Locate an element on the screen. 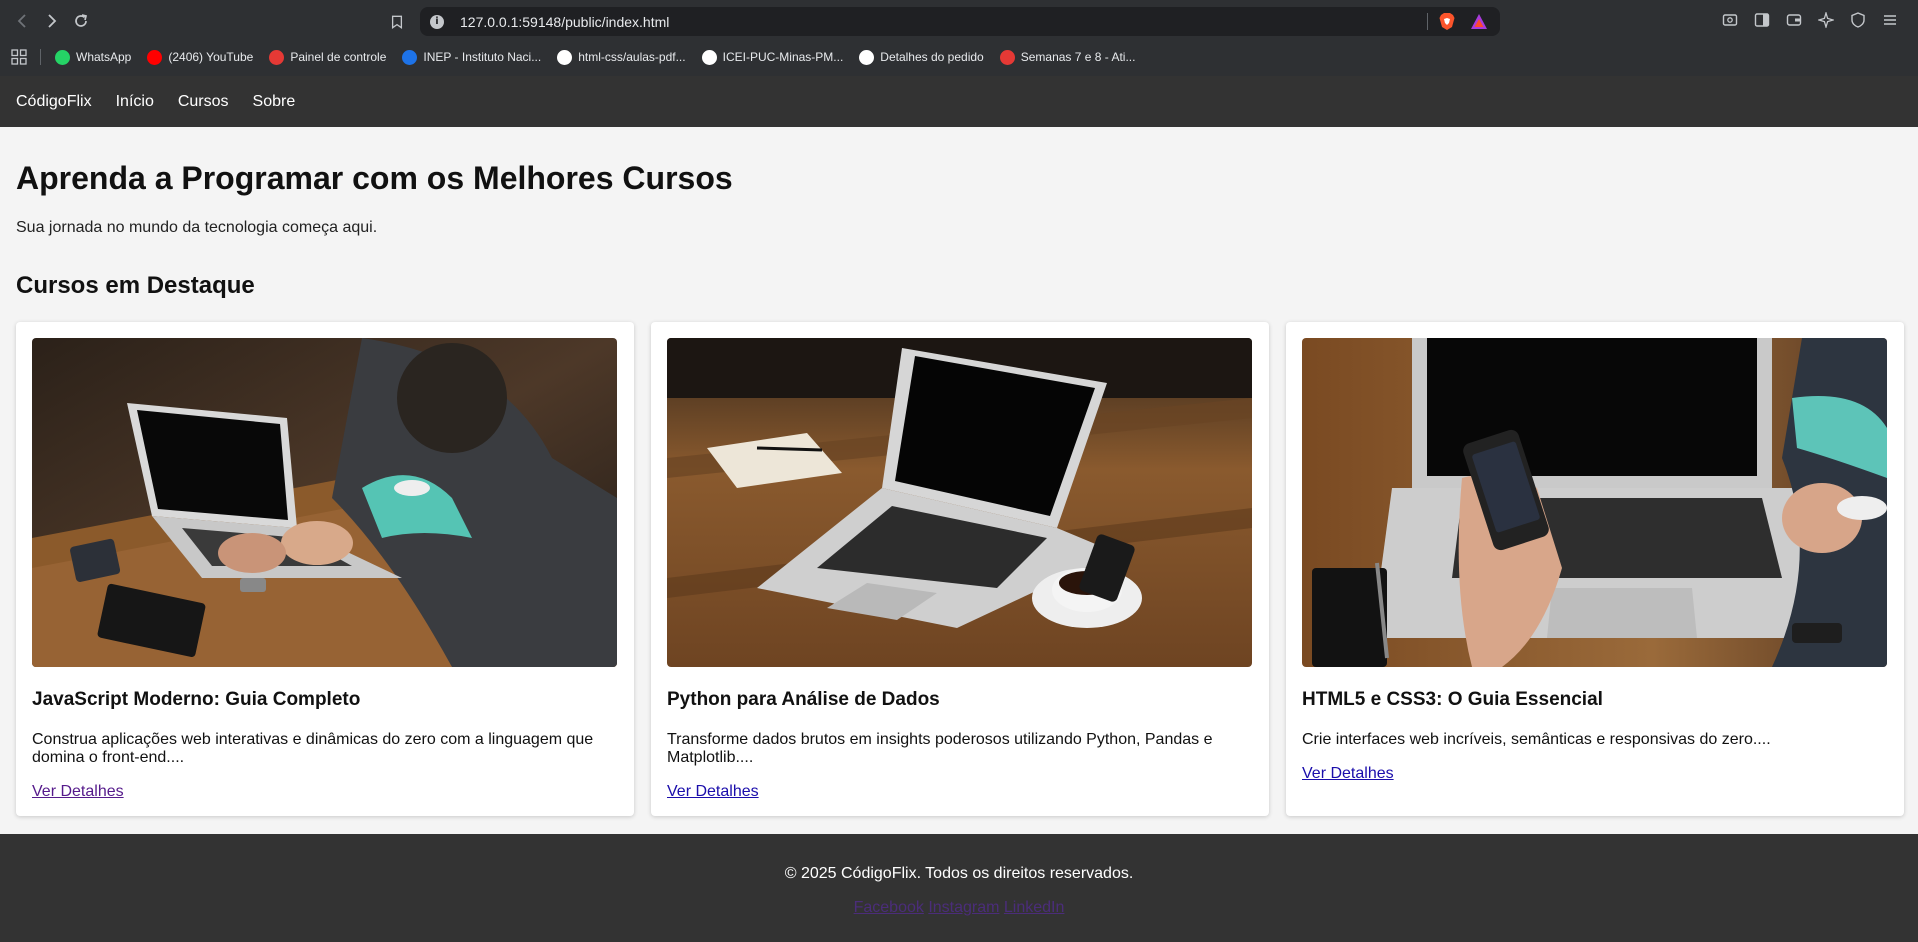 The height and width of the screenshot is (942, 1918). course-title: Python para Análise de Dados is located at coordinates (803, 699).